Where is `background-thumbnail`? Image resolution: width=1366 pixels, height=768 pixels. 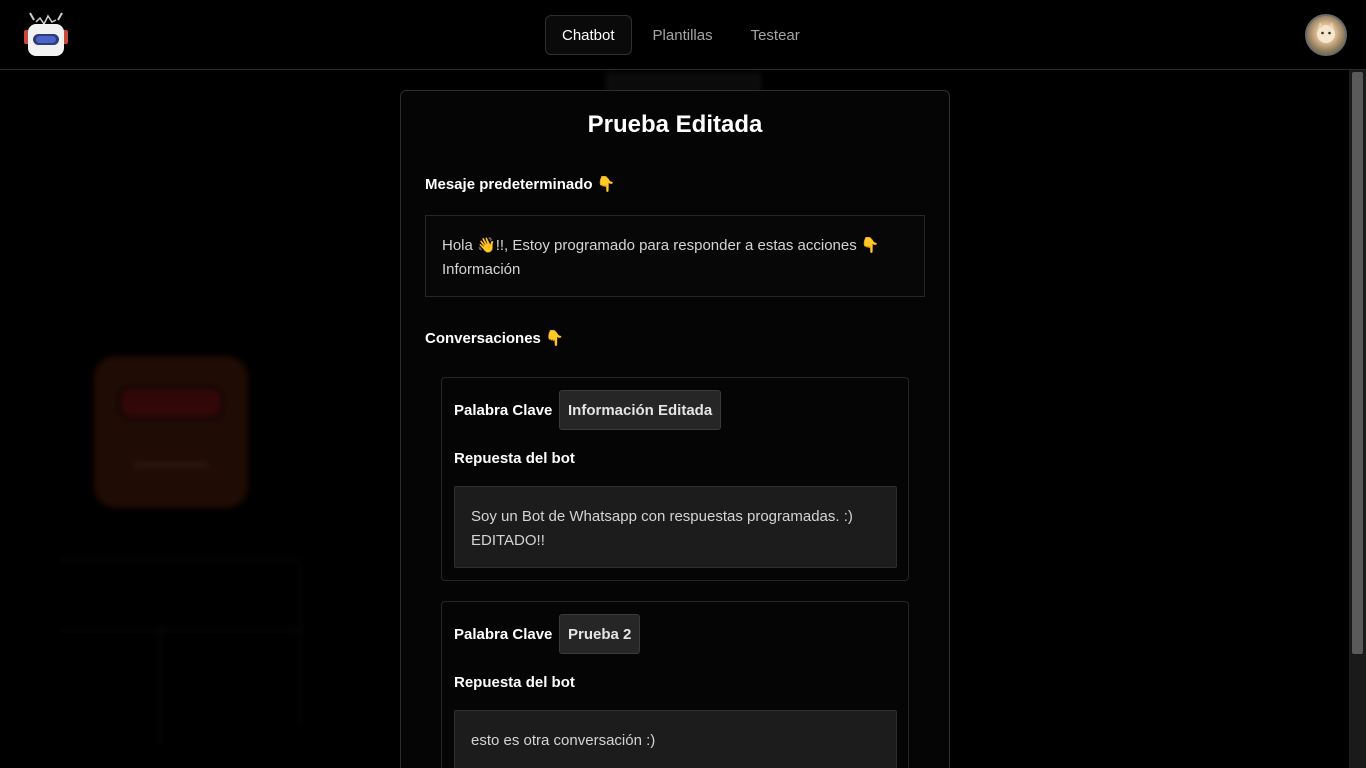 background-thumbnail is located at coordinates (171, 432).